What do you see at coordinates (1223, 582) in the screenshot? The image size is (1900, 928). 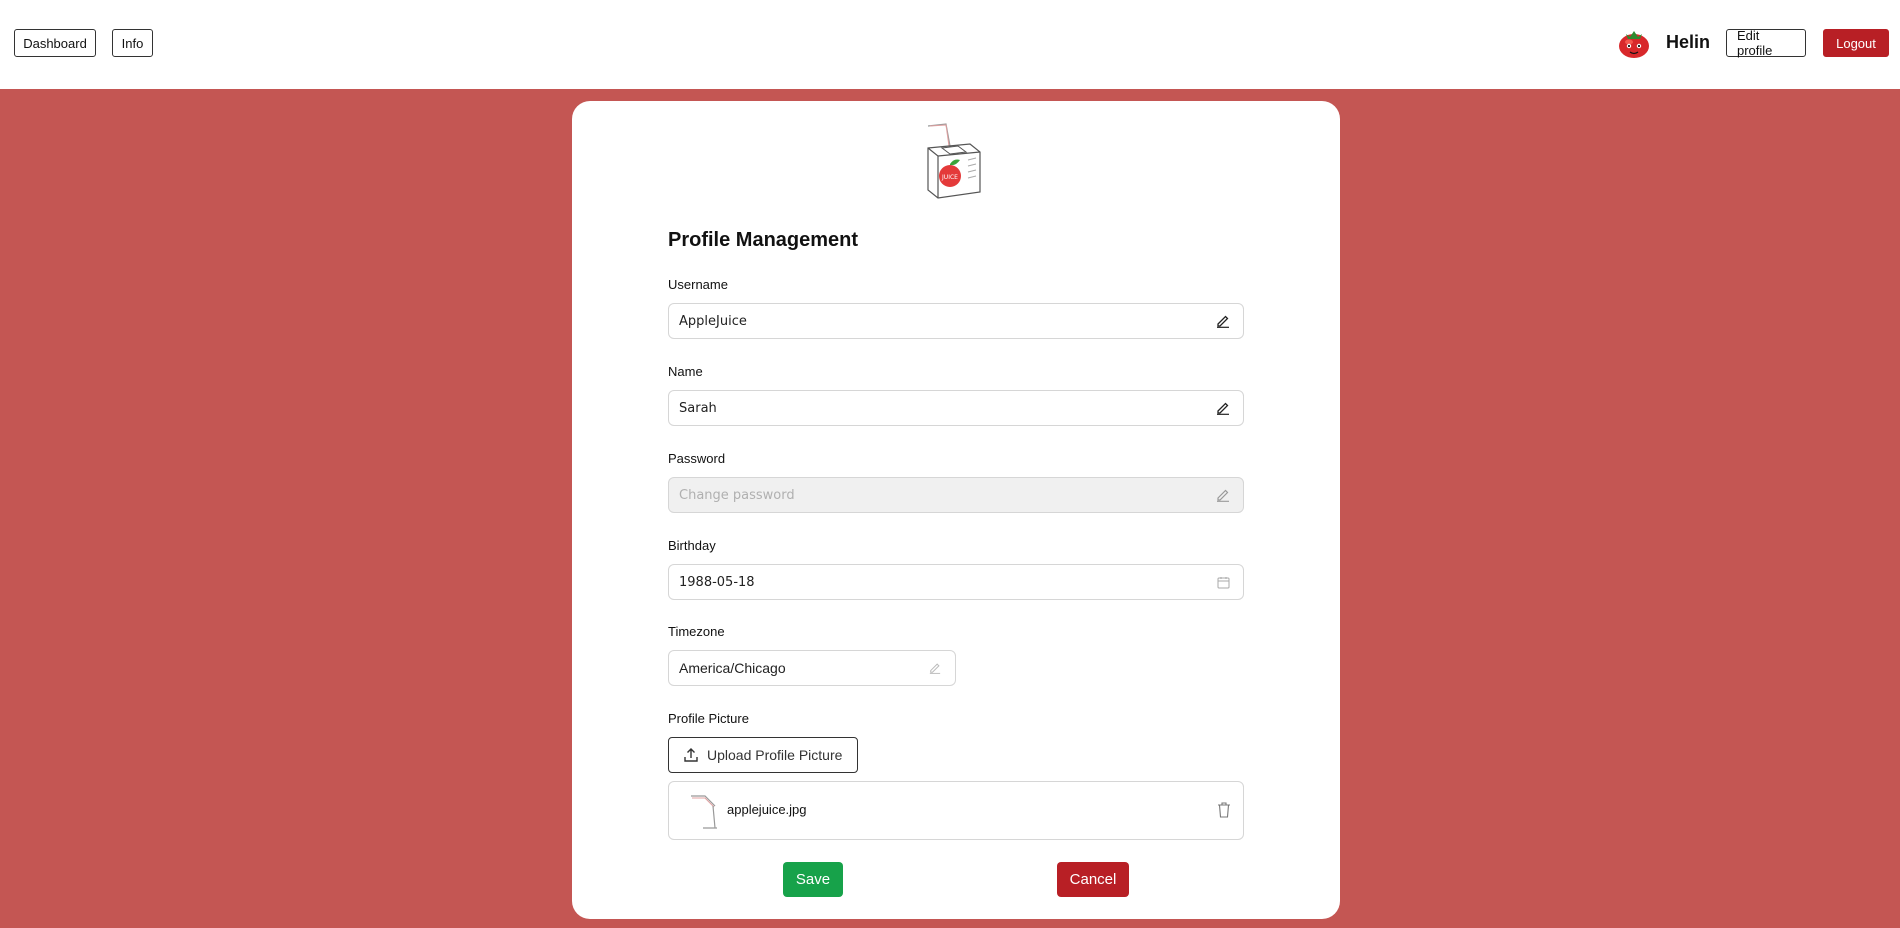 I see `calendar-icon` at bounding box center [1223, 582].